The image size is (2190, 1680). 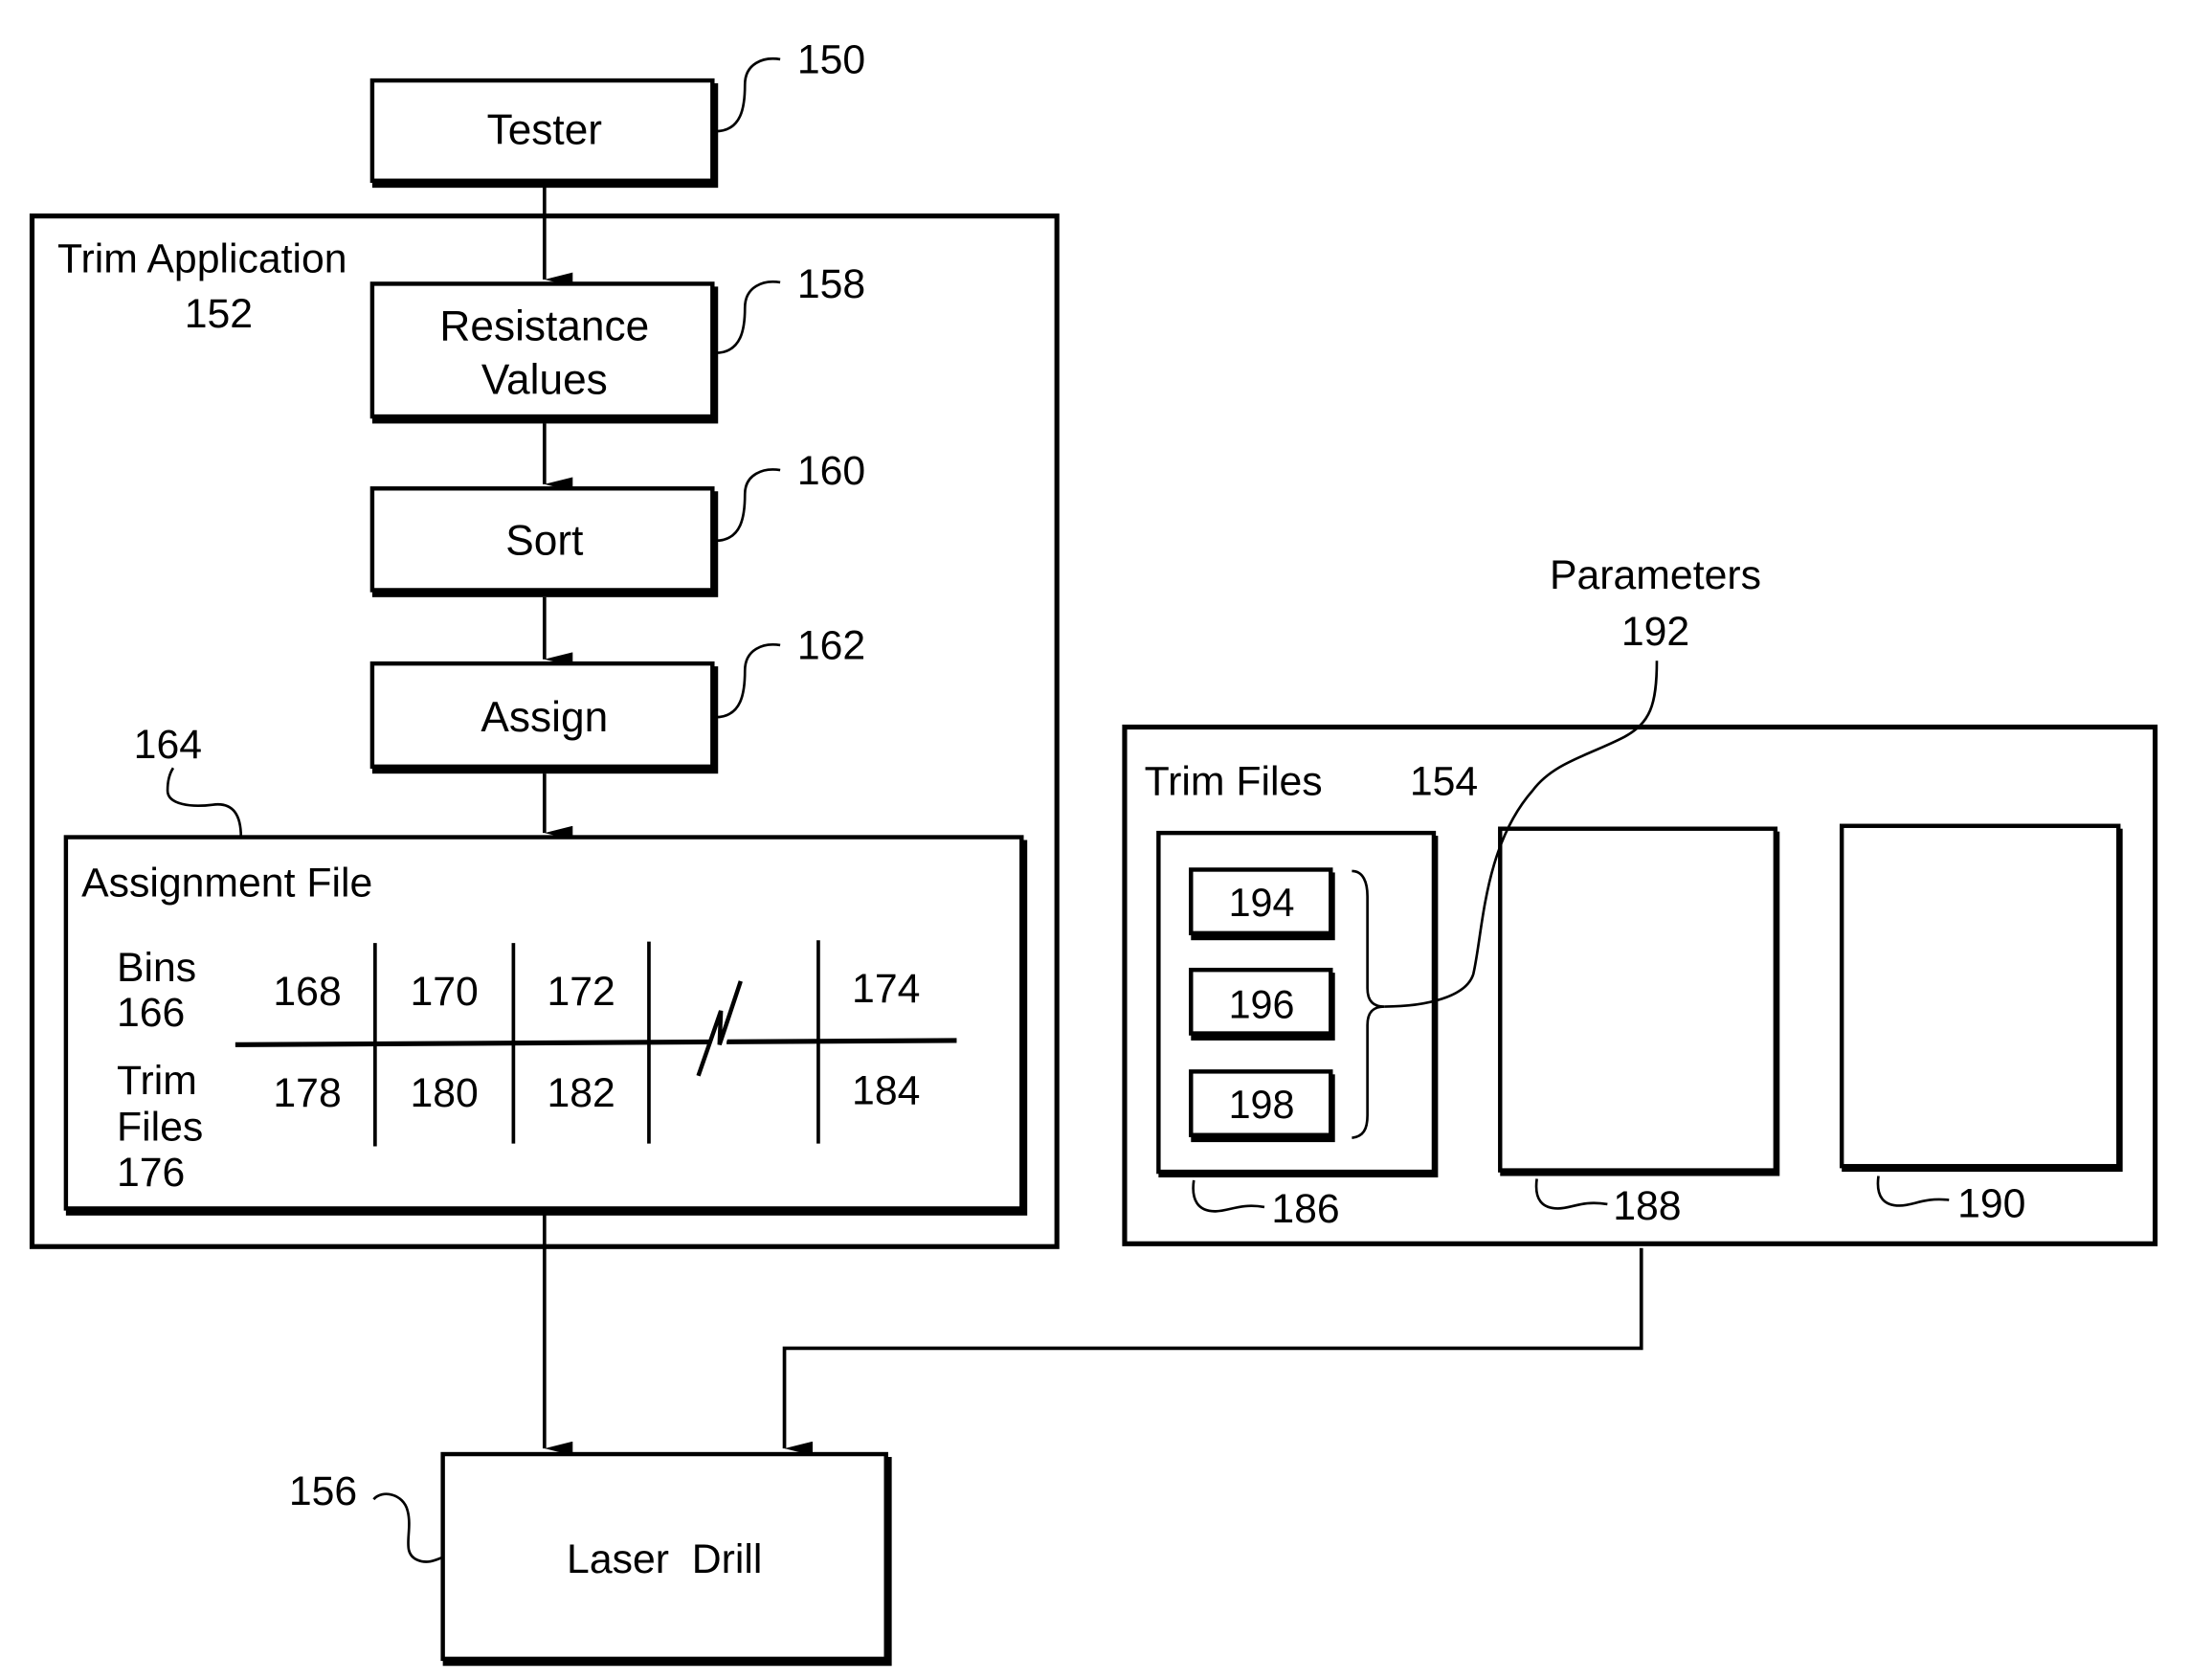 What do you see at coordinates (1913, 1192) in the screenshot?
I see `trim-file-190-ref-leader` at bounding box center [1913, 1192].